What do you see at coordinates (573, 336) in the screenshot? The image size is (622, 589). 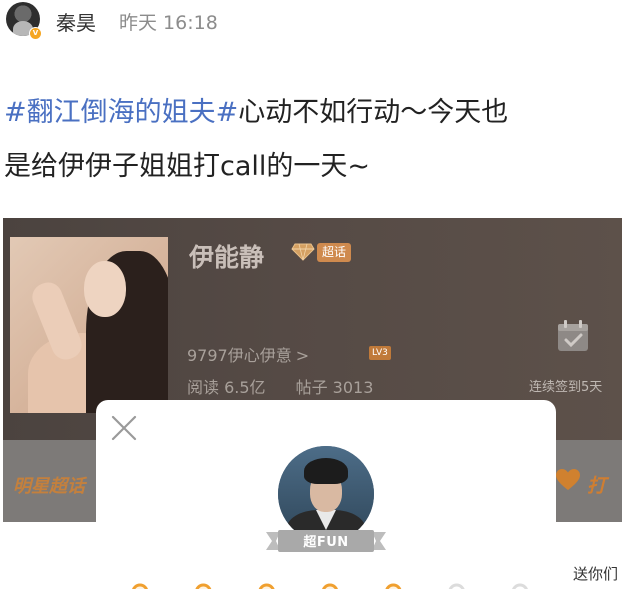 I see `calendar-check-icon` at bounding box center [573, 336].